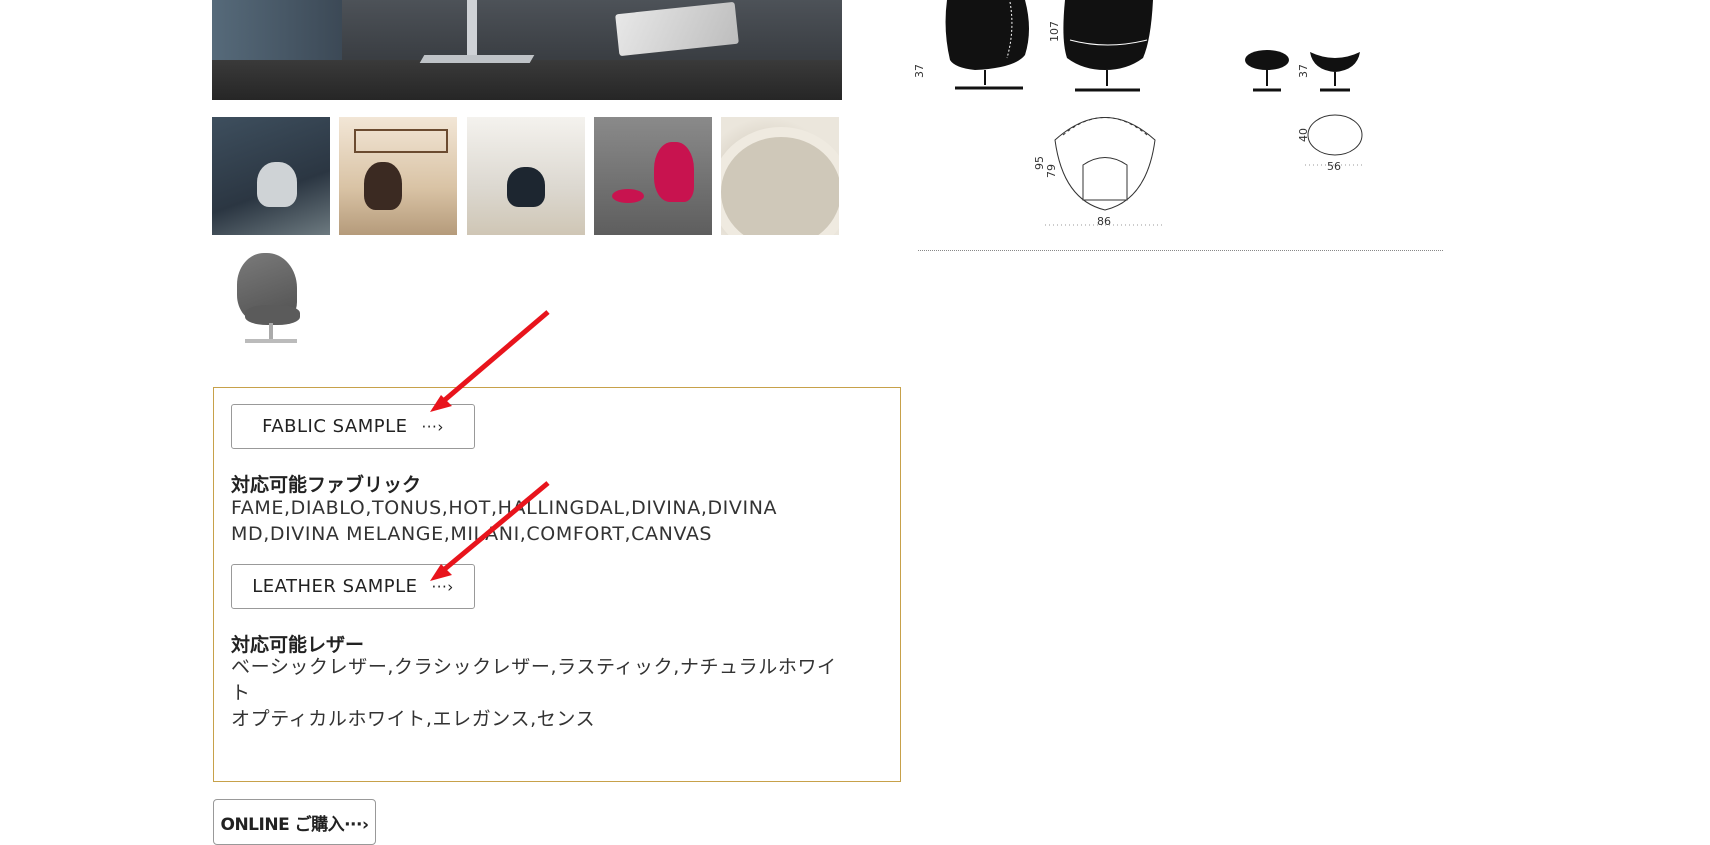  I want to click on dim-chair-depth-inner: 79, so click(1051, 171).